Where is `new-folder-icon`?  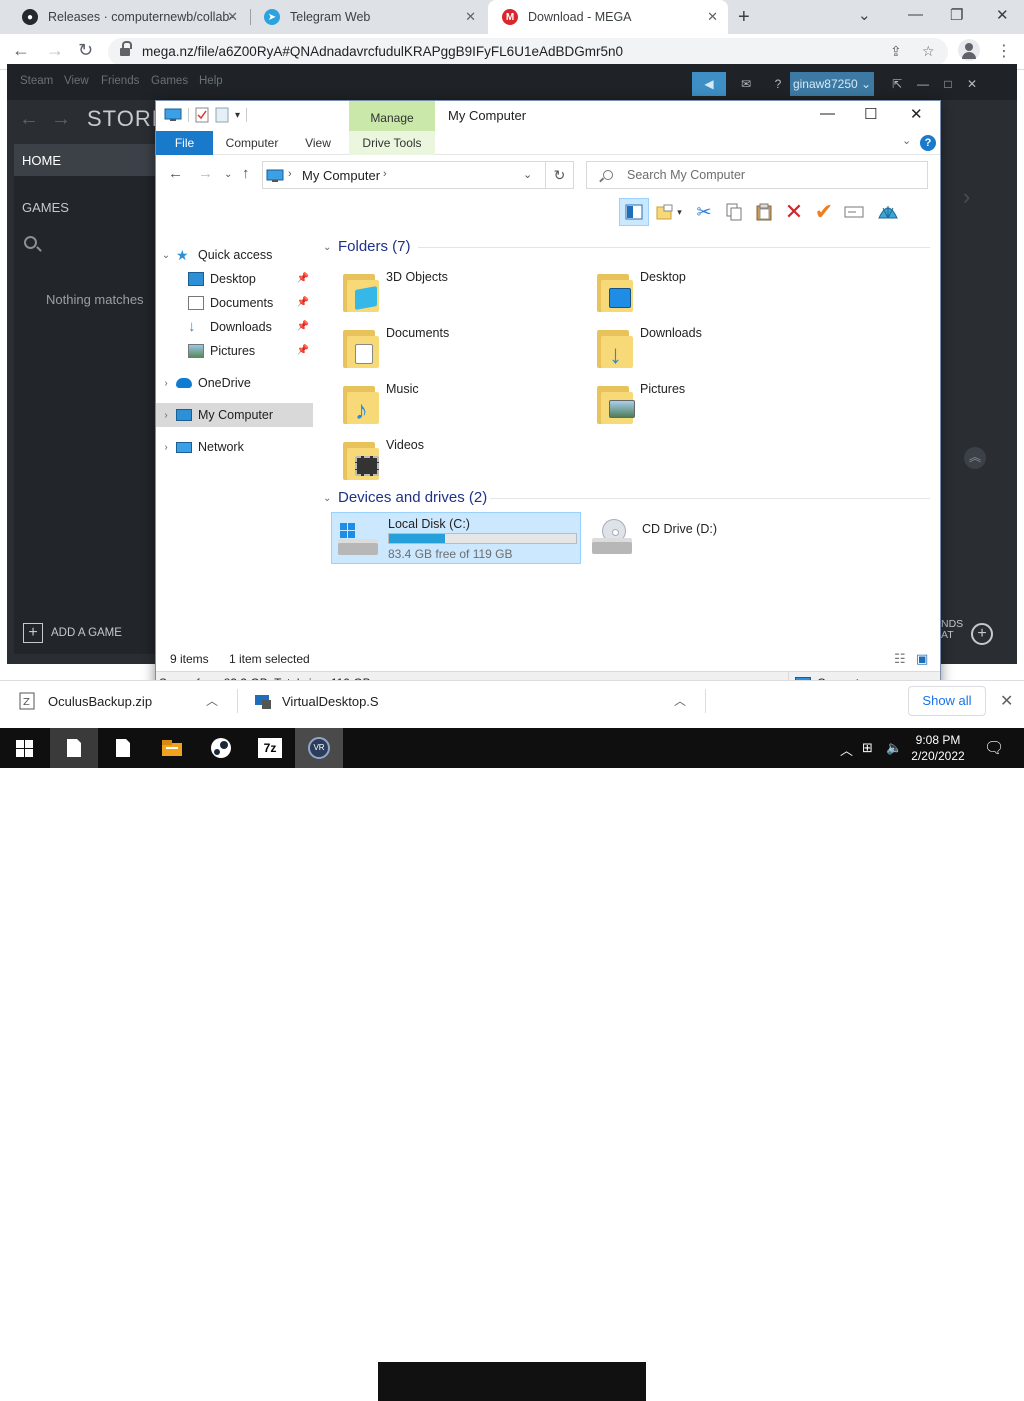 new-folder-icon is located at coordinates (222, 115).